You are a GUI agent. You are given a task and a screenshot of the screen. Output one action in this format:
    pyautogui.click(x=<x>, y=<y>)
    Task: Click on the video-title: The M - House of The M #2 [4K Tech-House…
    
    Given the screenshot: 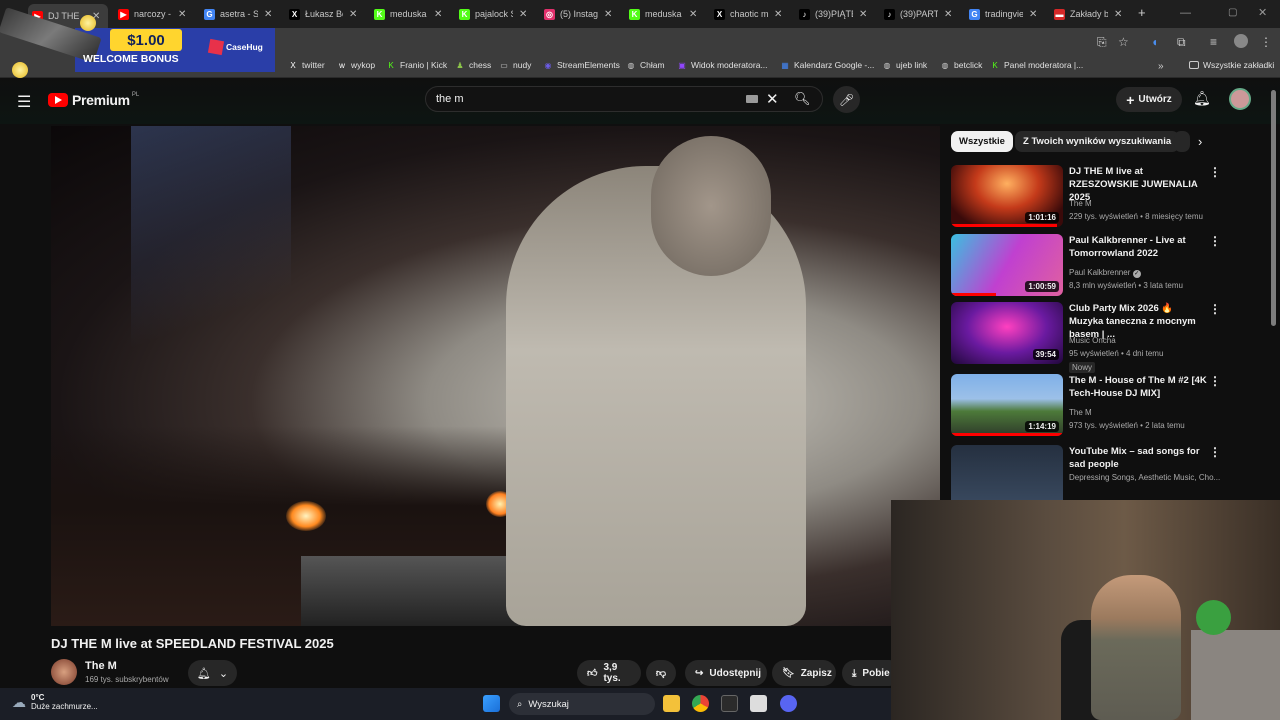 What is the action you would take?
    pyautogui.click(x=1139, y=387)
    